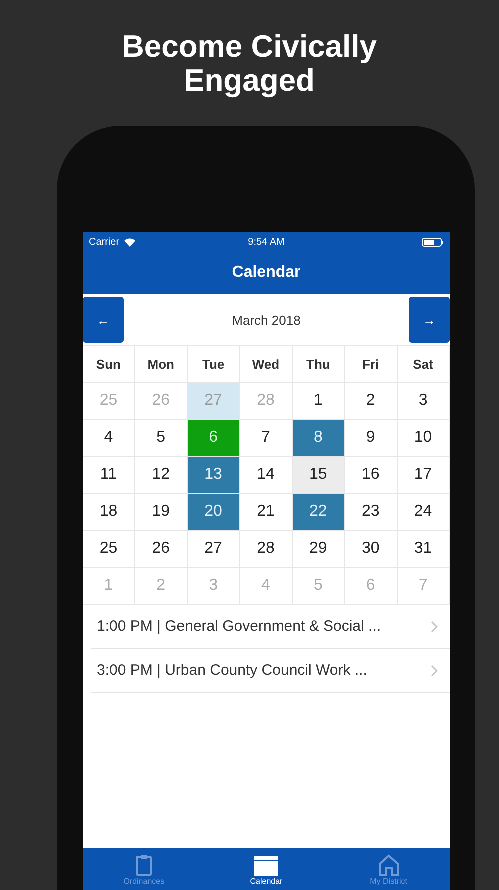 The height and width of the screenshot is (890, 499). I want to click on home-icon, so click(389, 865).